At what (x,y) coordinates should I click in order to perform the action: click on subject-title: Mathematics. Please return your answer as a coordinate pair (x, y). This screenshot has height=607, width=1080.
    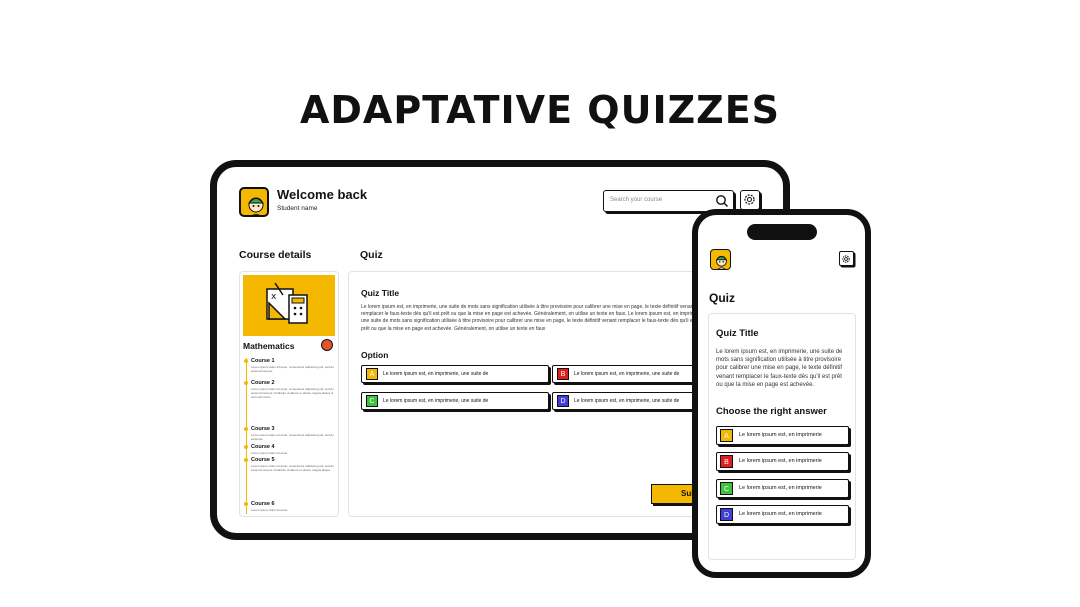
    Looking at the image, I should click on (269, 346).